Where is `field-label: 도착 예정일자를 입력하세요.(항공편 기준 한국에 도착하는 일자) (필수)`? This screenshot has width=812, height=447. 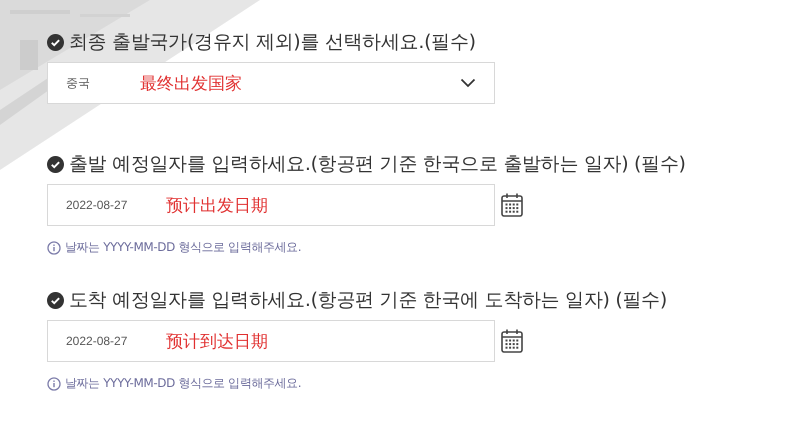
field-label: 도착 예정일자를 입력하세요.(항공편 기준 한국에 도착하는 일자) (필수) is located at coordinates (368, 300).